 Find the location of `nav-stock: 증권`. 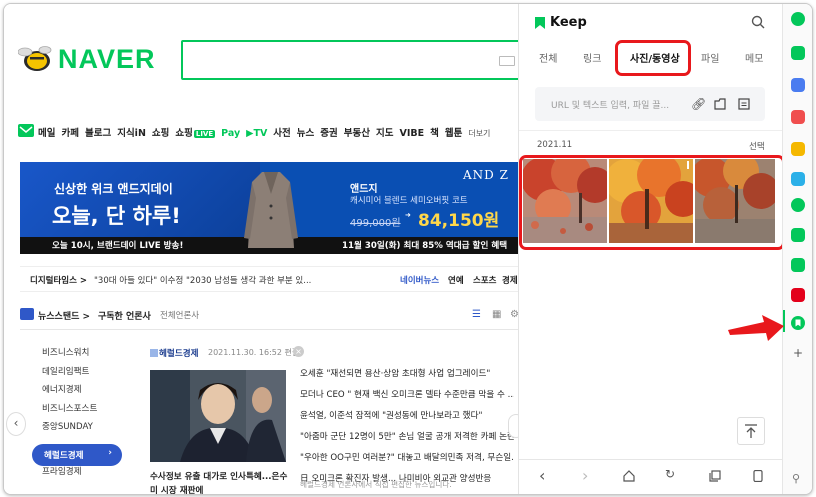

nav-stock: 증권 is located at coordinates (328, 132).